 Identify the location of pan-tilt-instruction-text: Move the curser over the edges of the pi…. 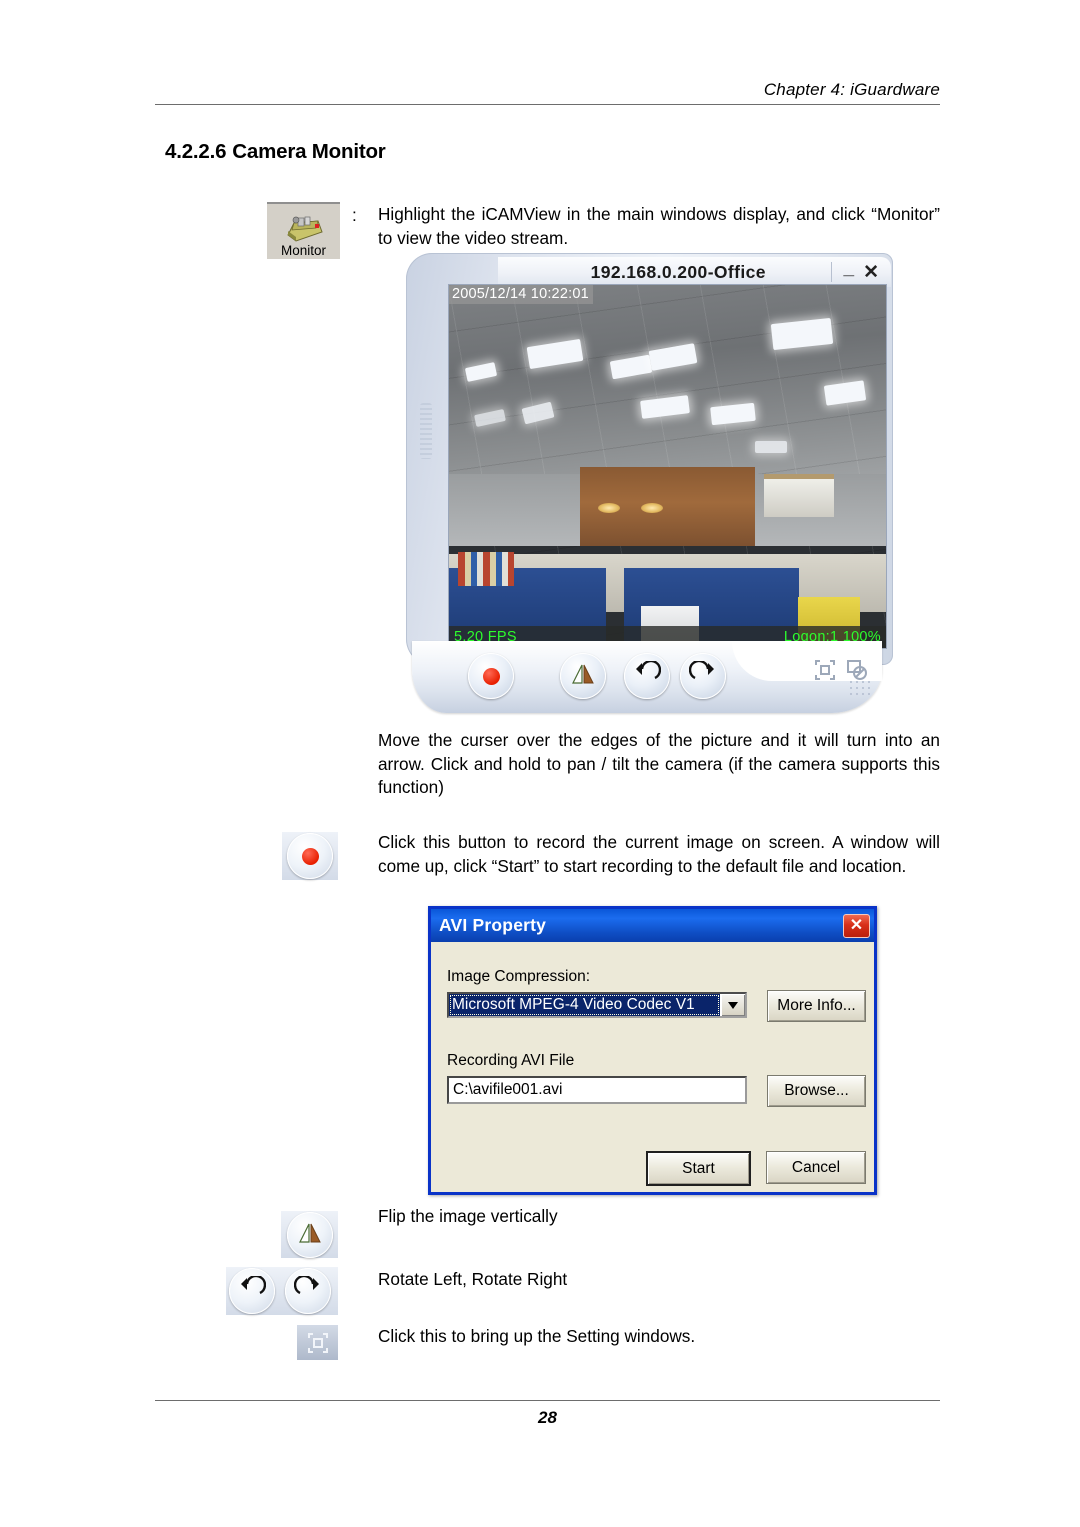
(659, 763).